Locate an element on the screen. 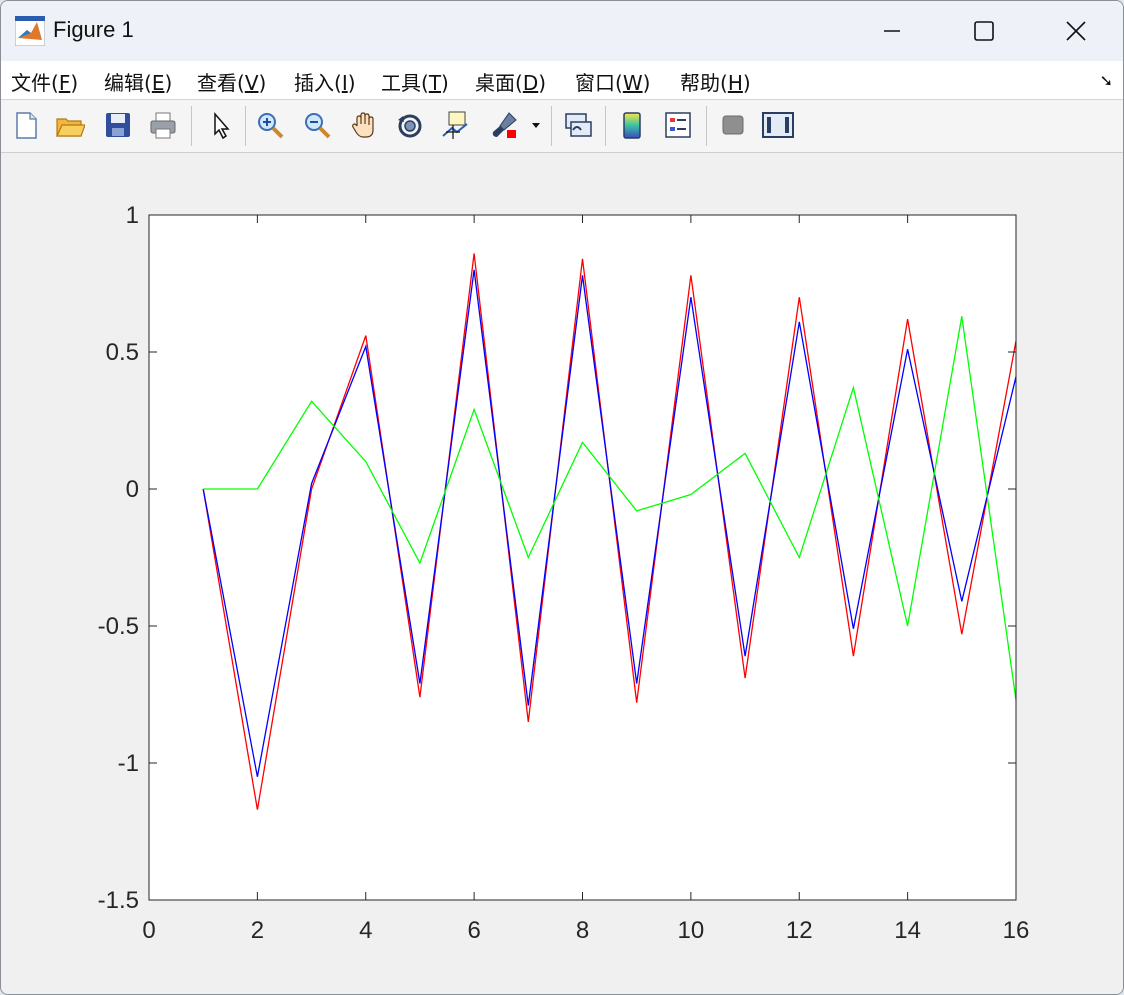 This screenshot has height=995, width=1124. x-tick-label: 16 is located at coordinates (1016, 930).